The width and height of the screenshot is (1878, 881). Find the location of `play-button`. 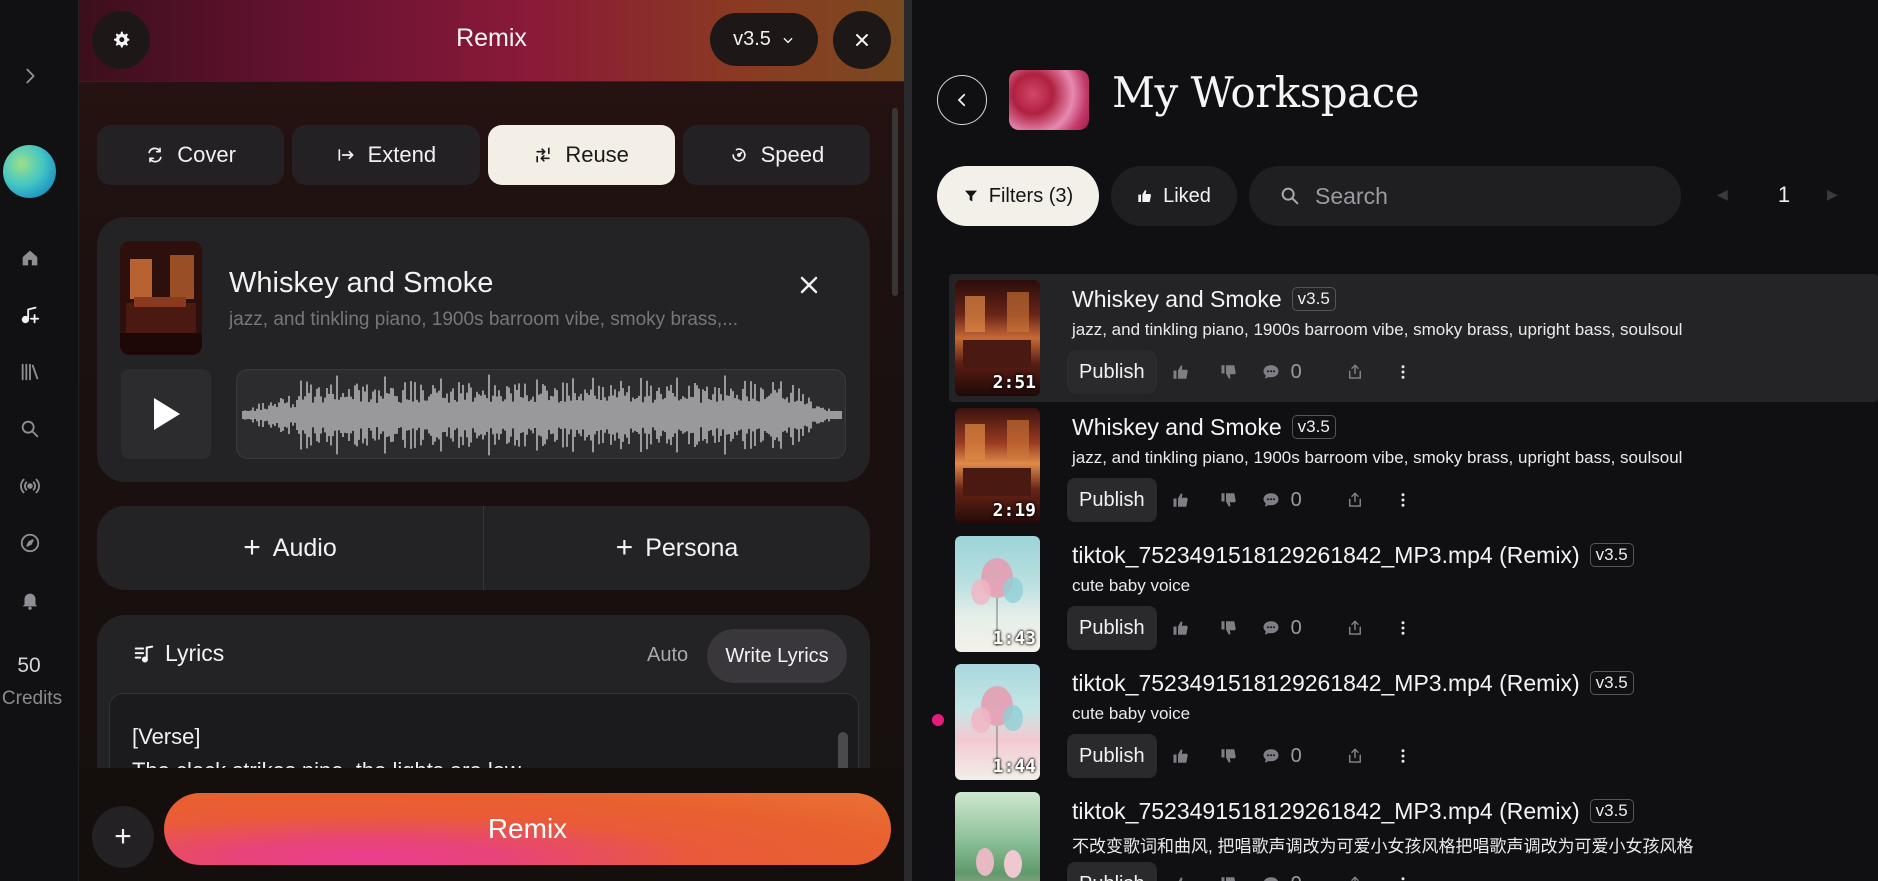

play-button is located at coordinates (166, 414).